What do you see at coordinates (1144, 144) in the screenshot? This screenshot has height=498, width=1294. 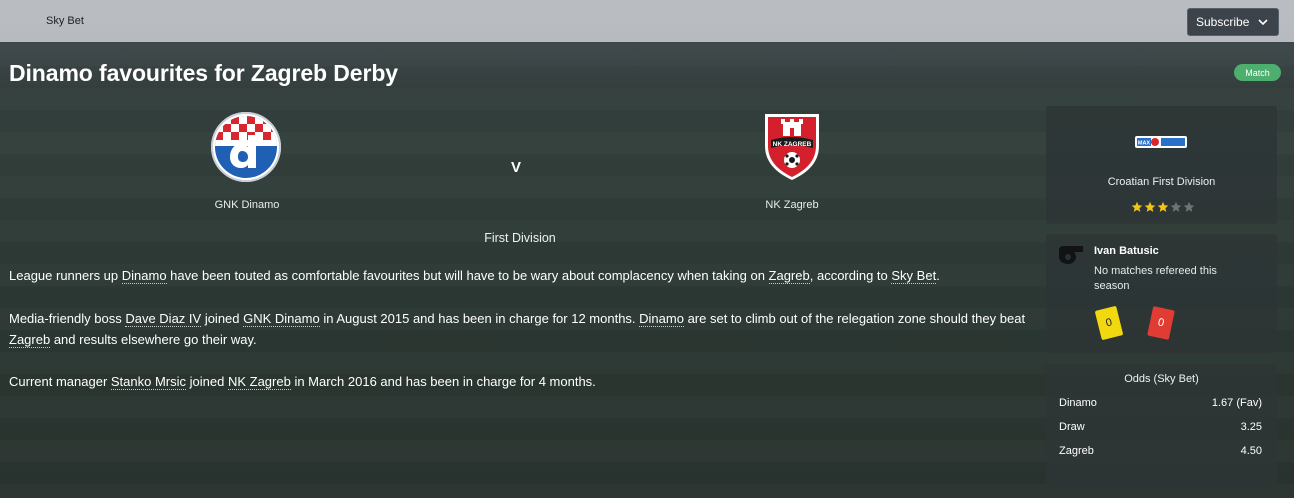 I see `svg-text: MAX` at bounding box center [1144, 144].